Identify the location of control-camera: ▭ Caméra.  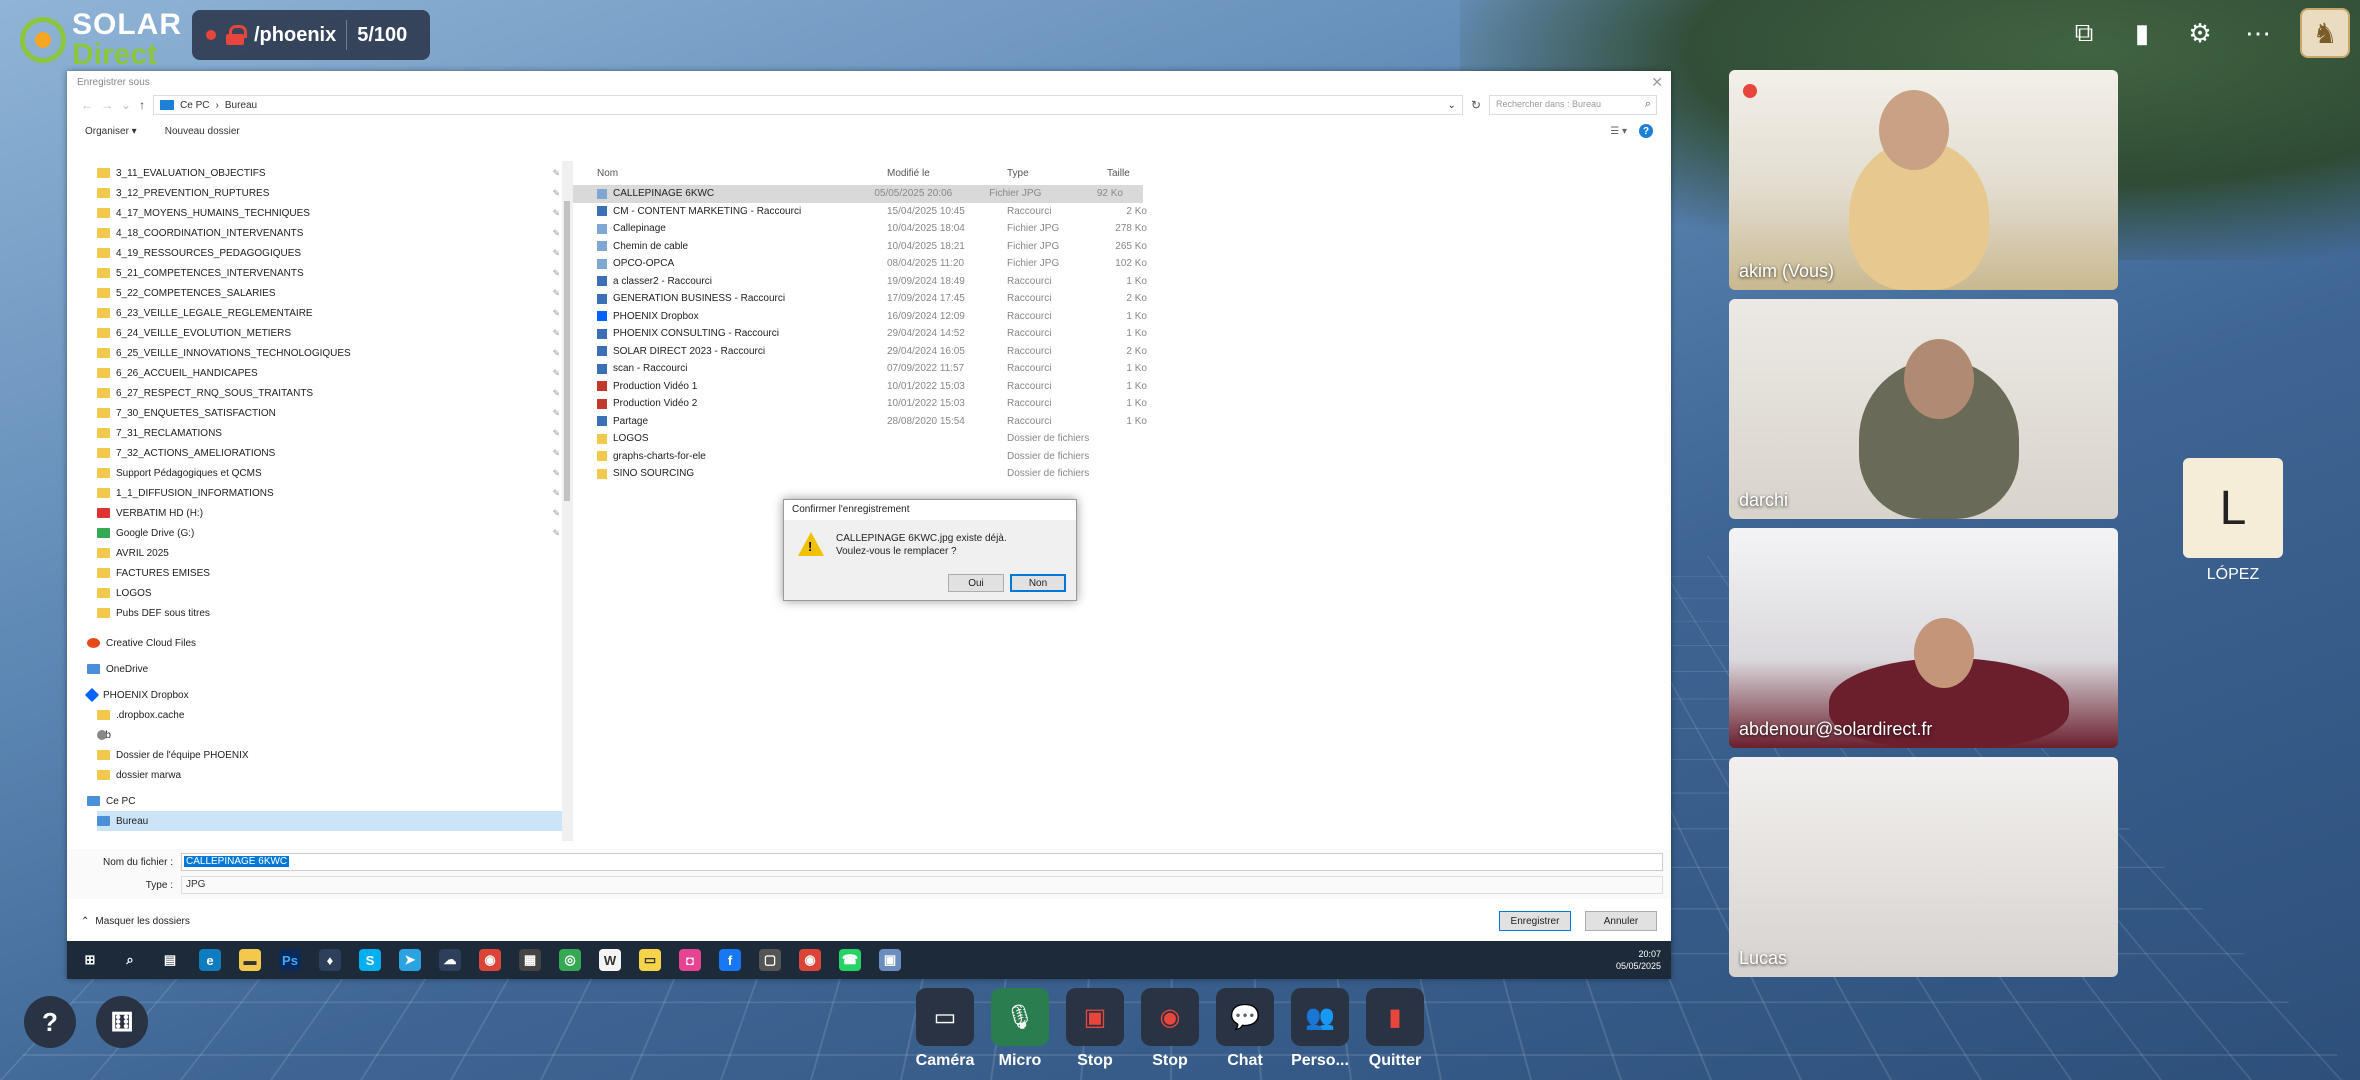
(945, 1029).